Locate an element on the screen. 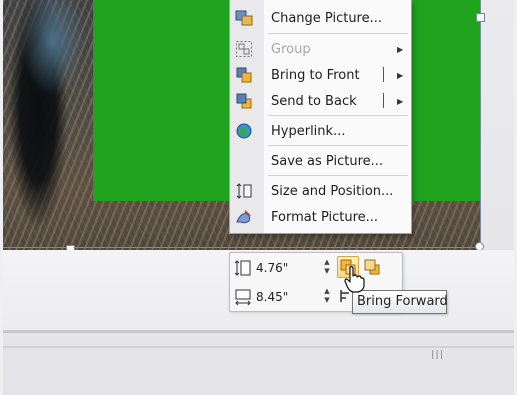  send-to-back-icon is located at coordinates (244, 101).